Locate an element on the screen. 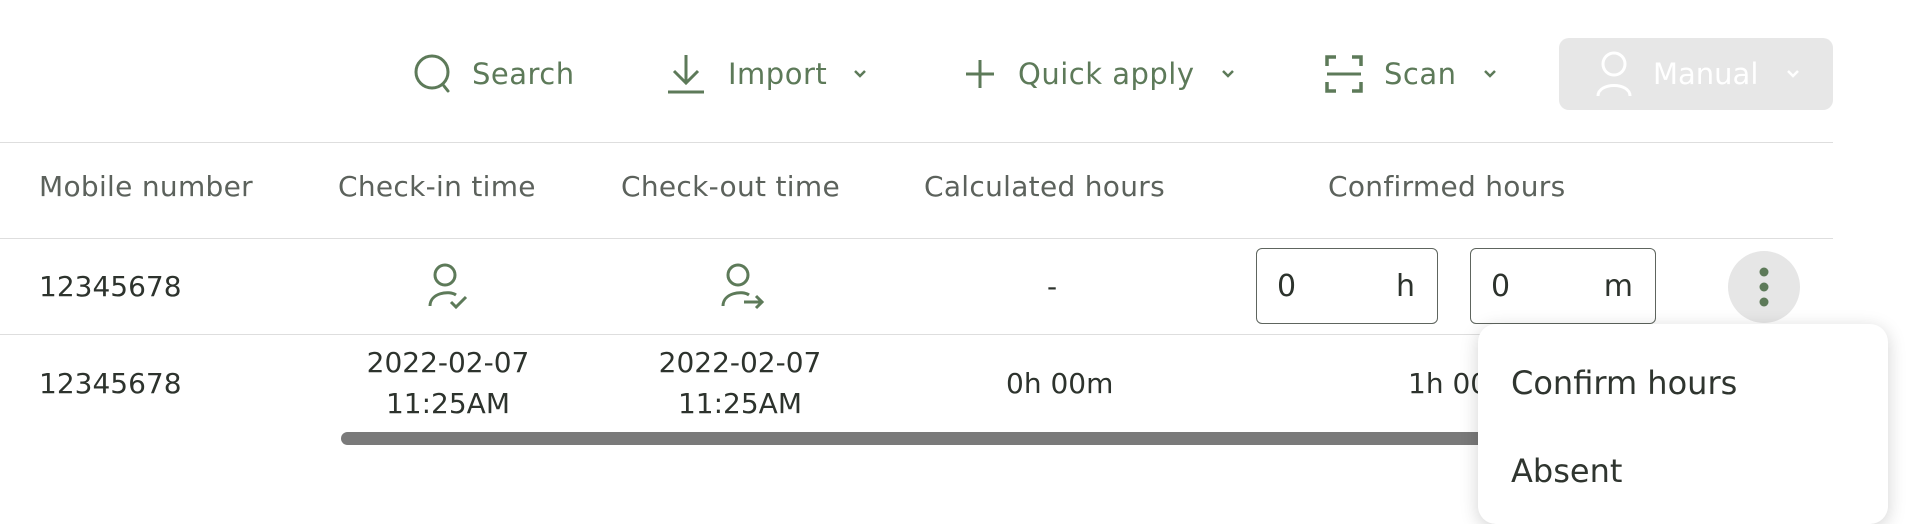 This screenshot has width=1906, height=524. plus-icon is located at coordinates (980, 74).